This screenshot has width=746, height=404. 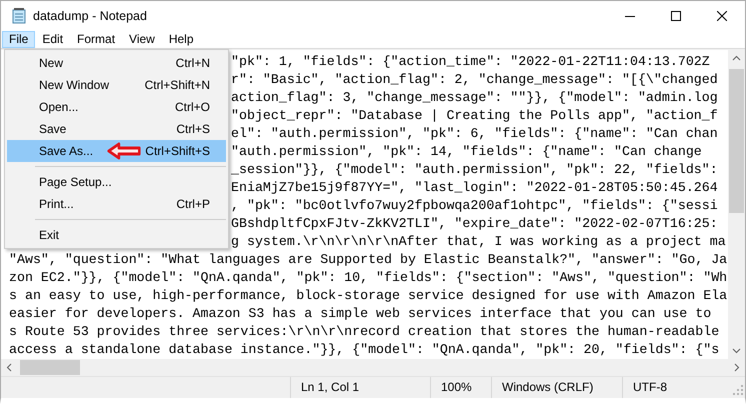 I want to click on text-line: action_flag": 3, "change_message": ""}}, {"model": "admin.log, so click(x=474, y=97).